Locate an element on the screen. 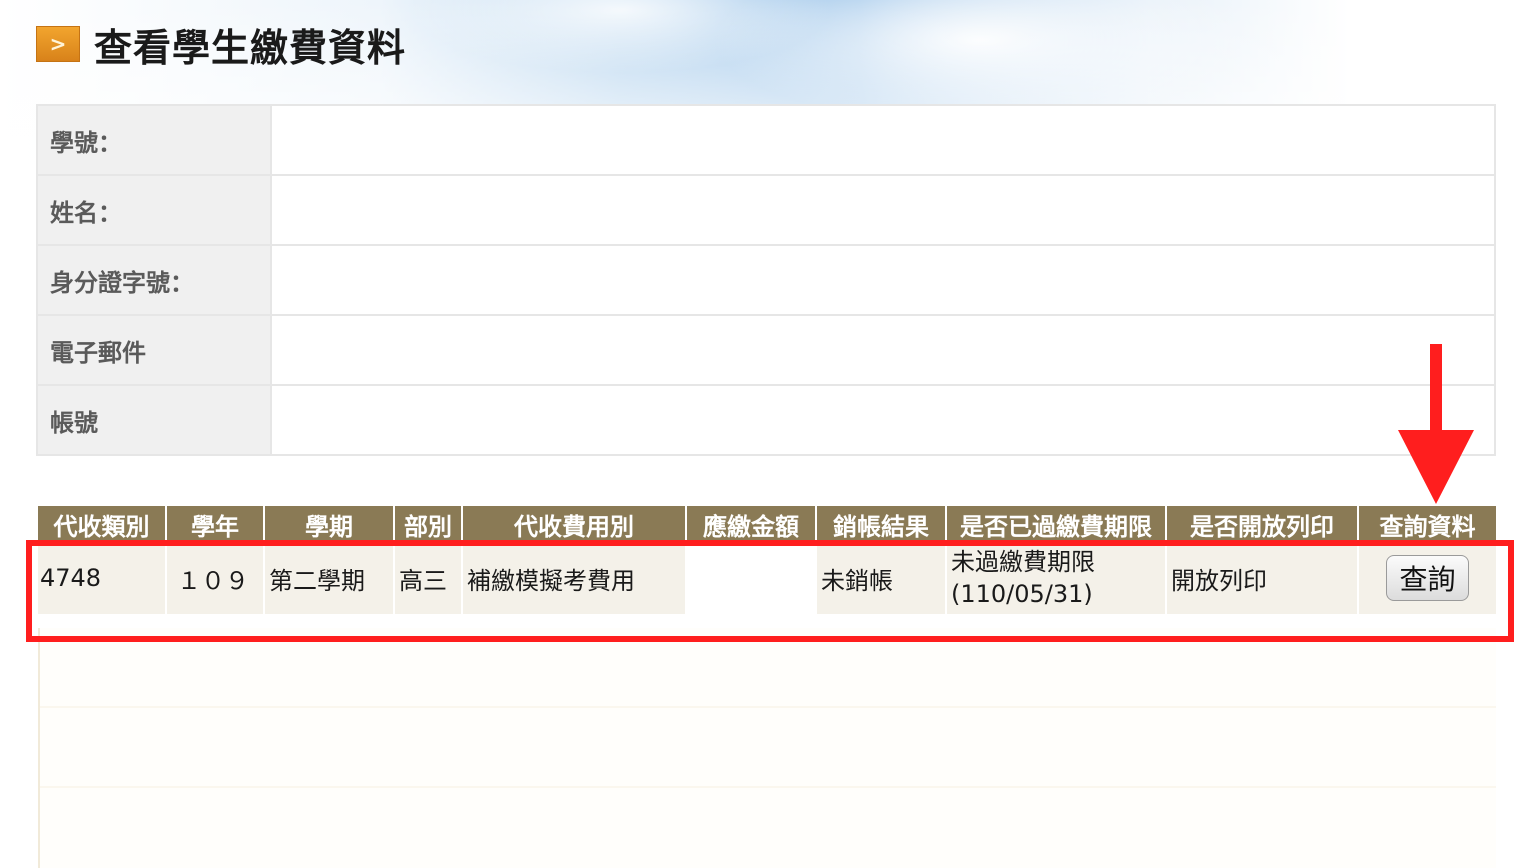 This screenshot has width=1540, height=868. cell-query: 查詢 is located at coordinates (1426, 578).